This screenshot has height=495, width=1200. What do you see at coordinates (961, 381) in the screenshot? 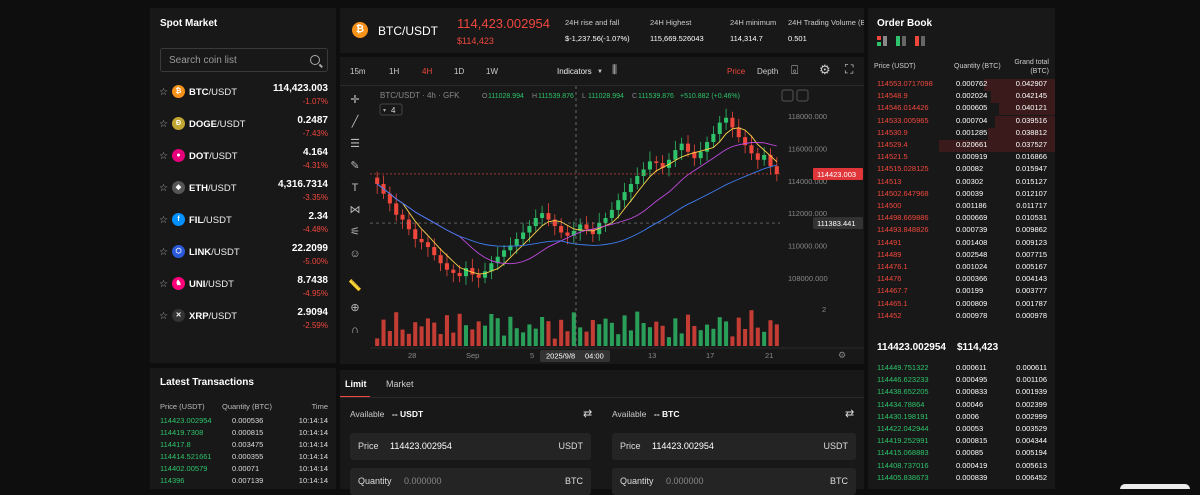
I see `bid-row: 114446.623233 0.000495 0.001106` at bounding box center [961, 381].